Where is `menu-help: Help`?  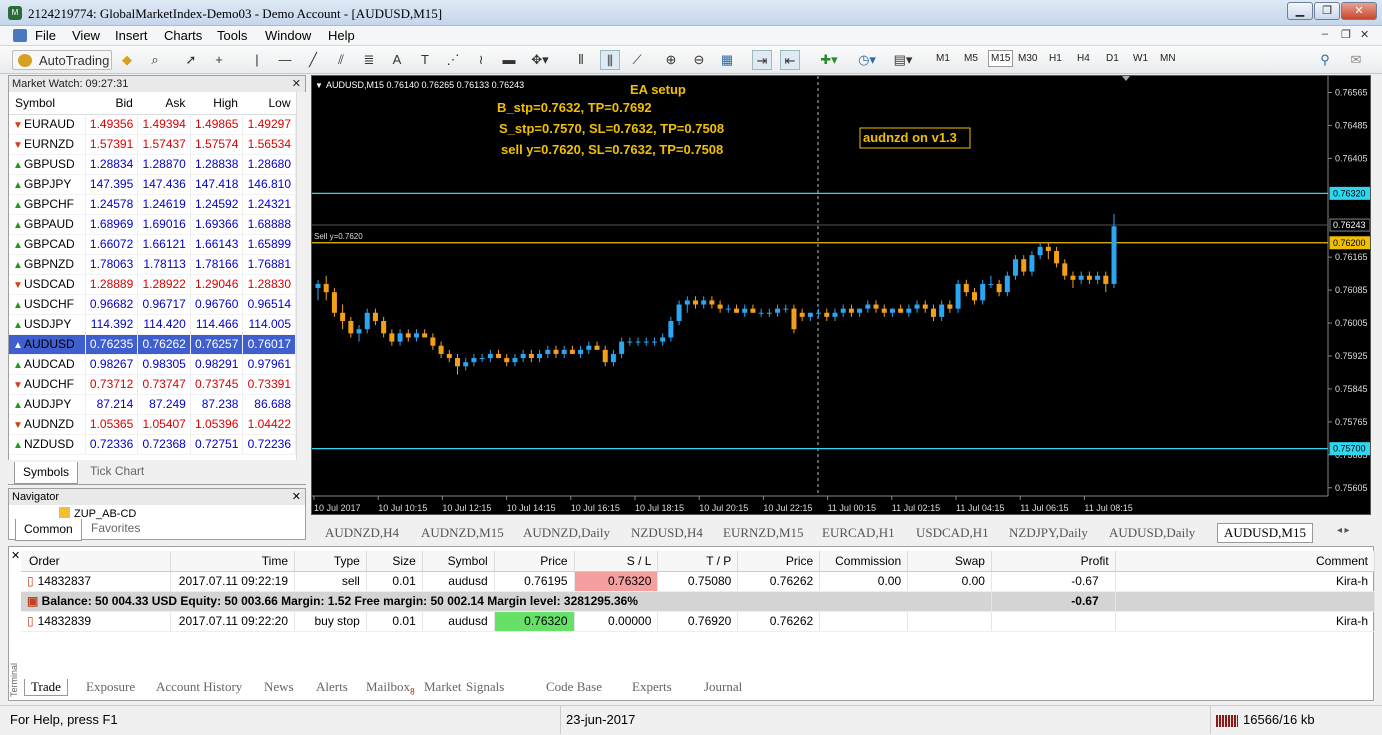 menu-help: Help is located at coordinates (341, 35).